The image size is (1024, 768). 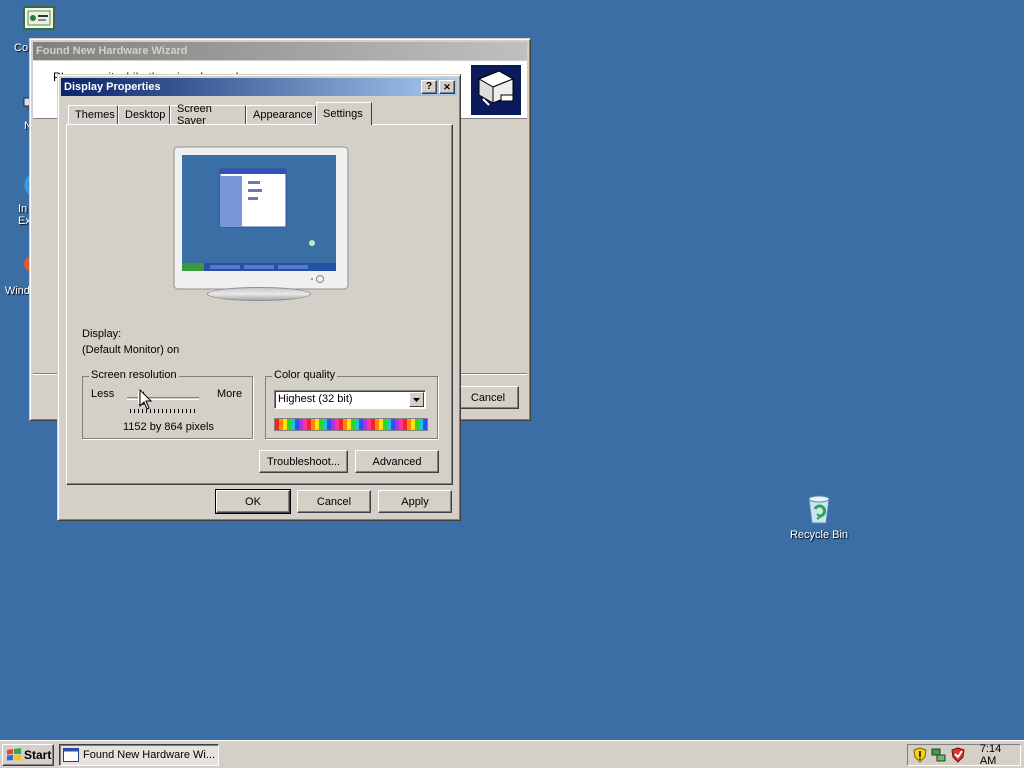 I want to click on display-properties-titlebar: Display Properties ? ✕, so click(x=259, y=87).